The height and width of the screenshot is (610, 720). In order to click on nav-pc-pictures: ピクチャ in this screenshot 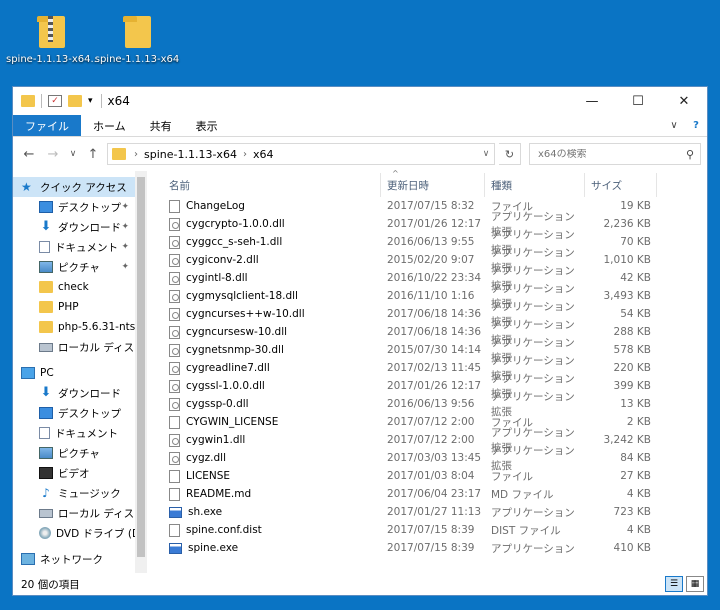, I will do `click(74, 453)`.